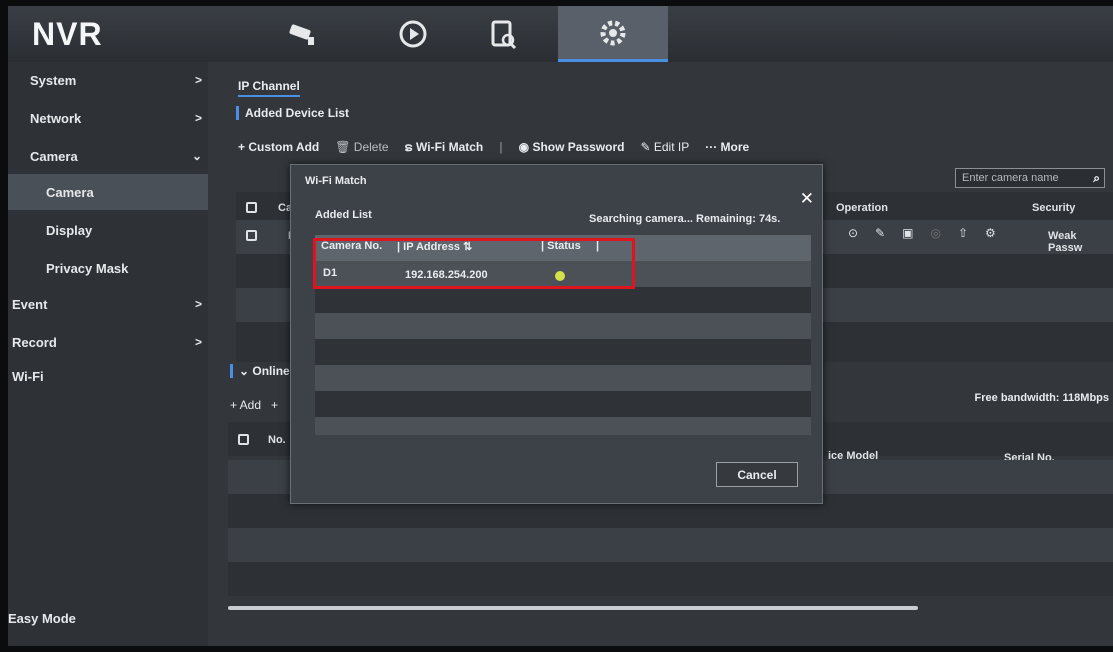 The width and height of the screenshot is (1113, 652). Describe the element at coordinates (277, 440) in the screenshot. I see `col-no: No.` at that location.